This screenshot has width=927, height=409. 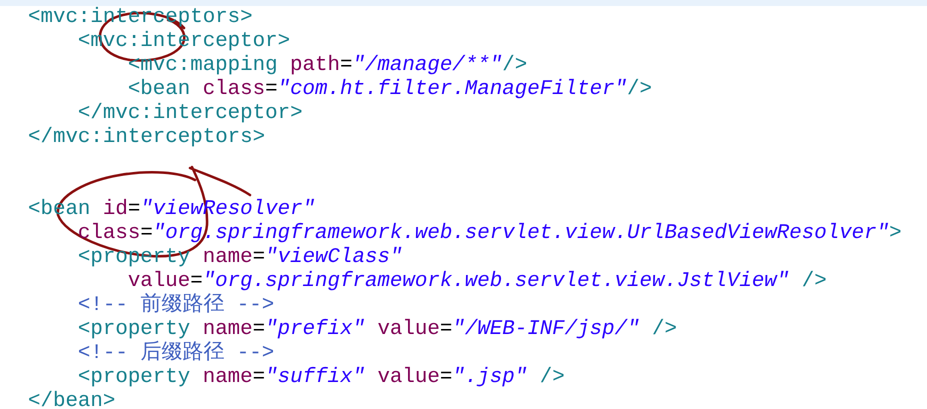 I want to click on xml-tag: <bean, so click(x=159, y=89).